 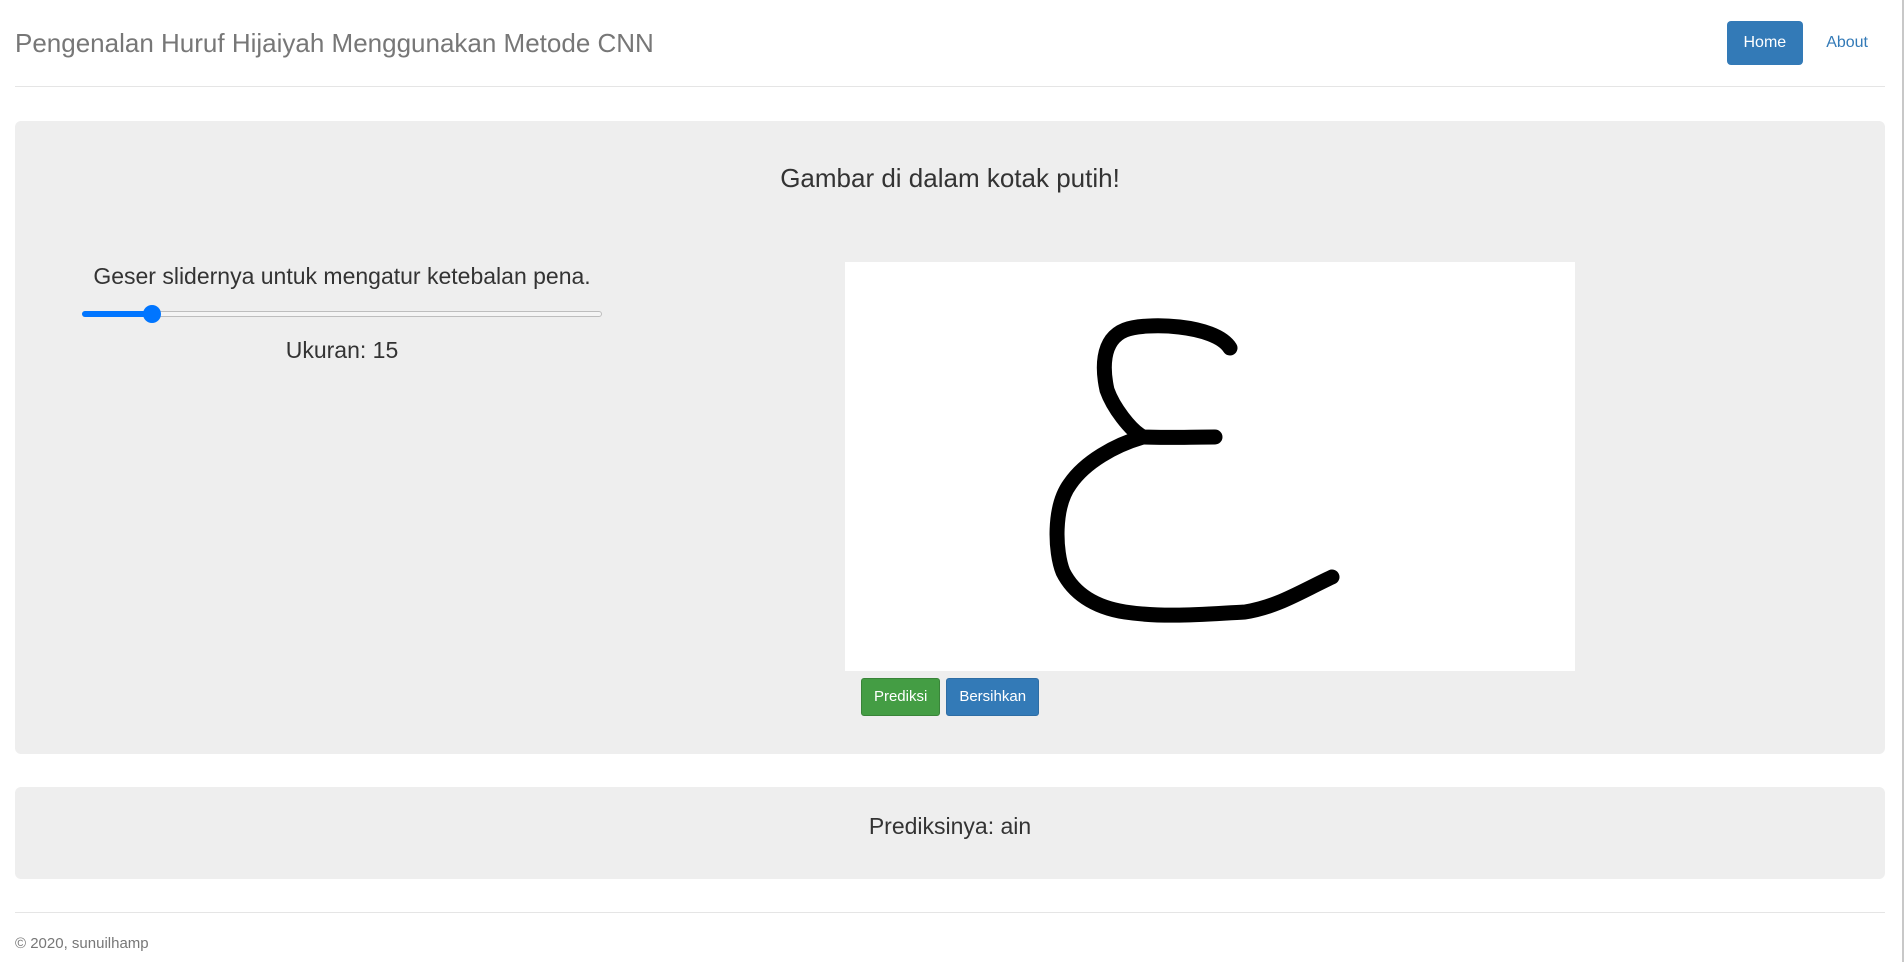 I want to click on nav-menu: Home About, so click(x=1806, y=43).